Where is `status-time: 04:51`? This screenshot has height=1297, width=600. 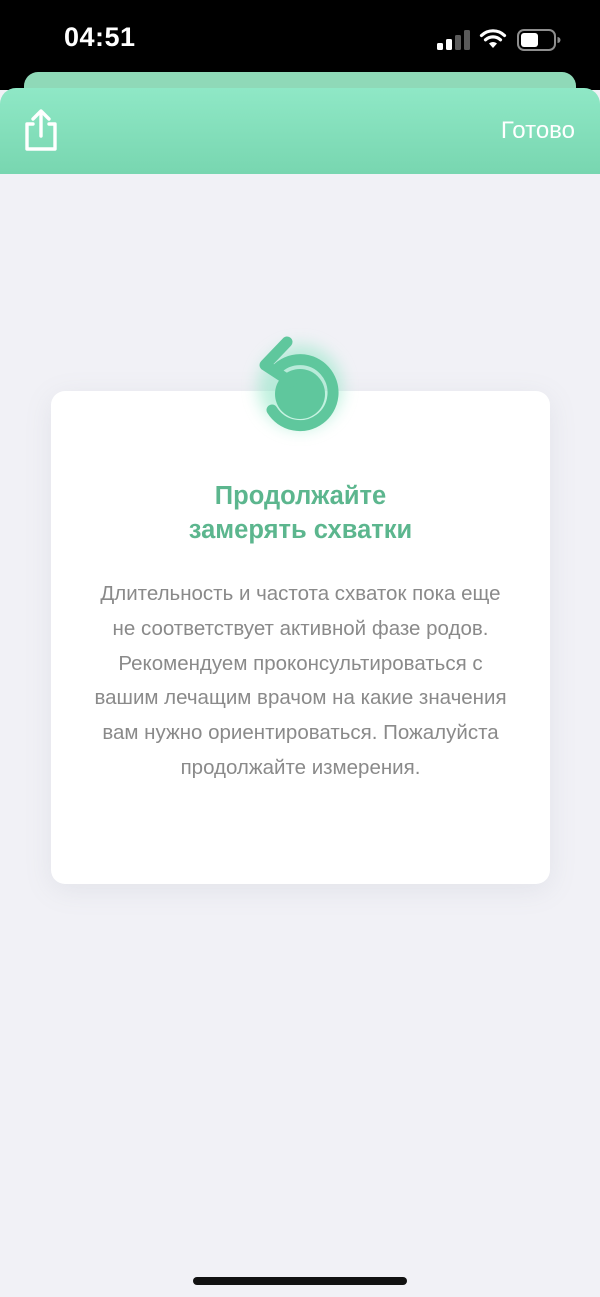 status-time: 04:51 is located at coordinates (100, 37).